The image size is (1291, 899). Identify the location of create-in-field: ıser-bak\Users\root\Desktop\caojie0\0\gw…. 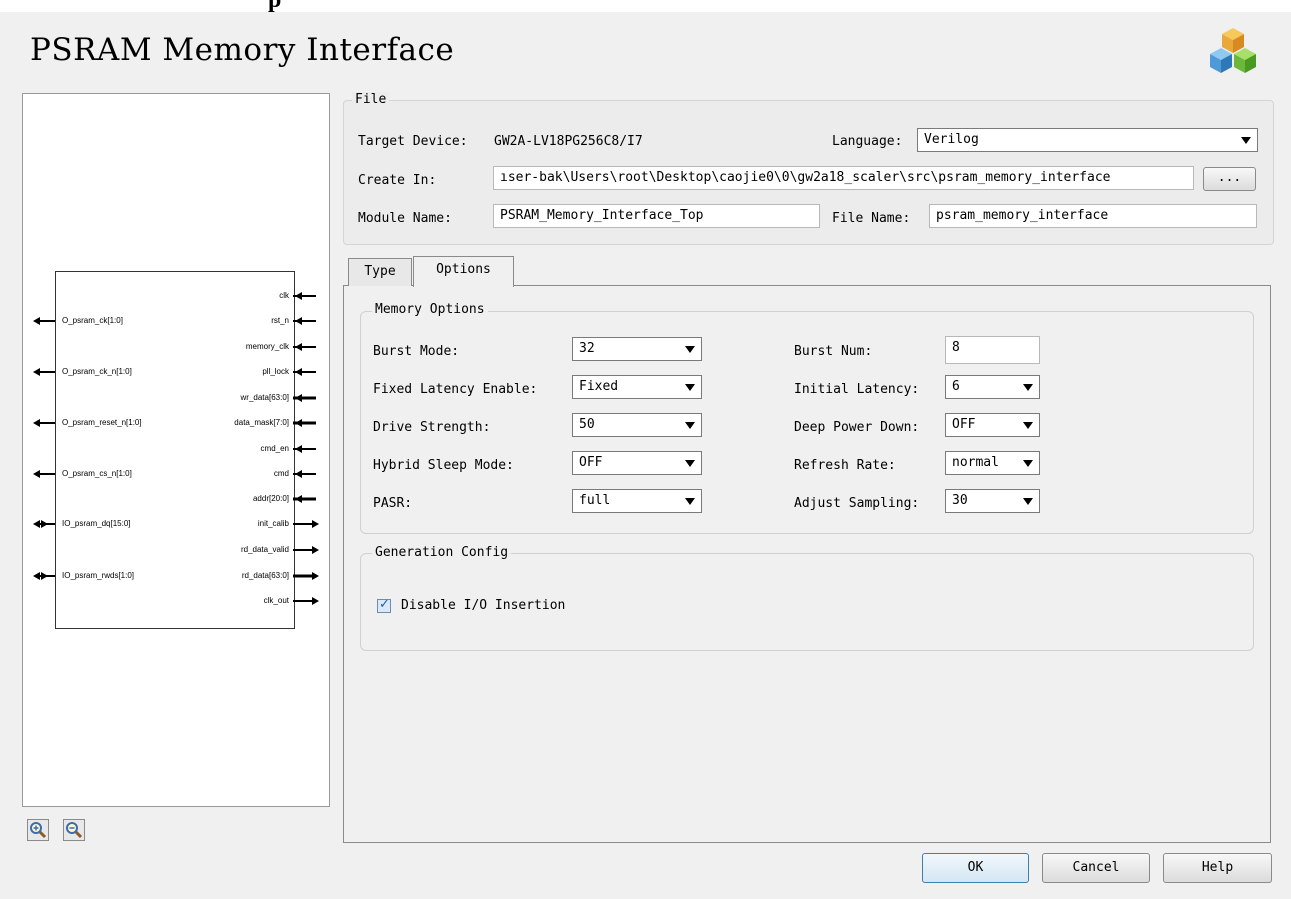
(843, 178).